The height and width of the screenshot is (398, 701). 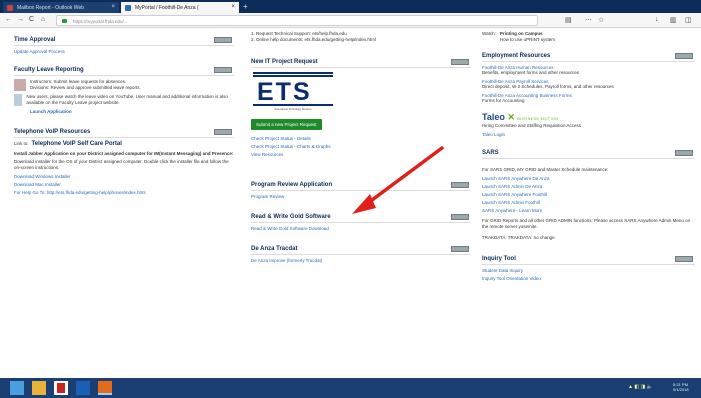 What do you see at coordinates (124, 70) in the screenshot?
I see `panel-title: Faculty Leave Reporting` at bounding box center [124, 70].